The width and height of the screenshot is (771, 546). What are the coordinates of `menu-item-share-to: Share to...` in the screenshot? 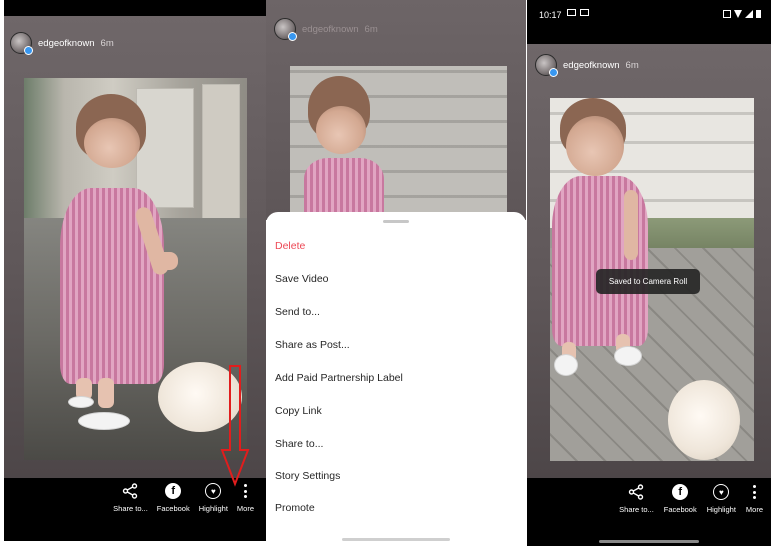 It's located at (299, 444).